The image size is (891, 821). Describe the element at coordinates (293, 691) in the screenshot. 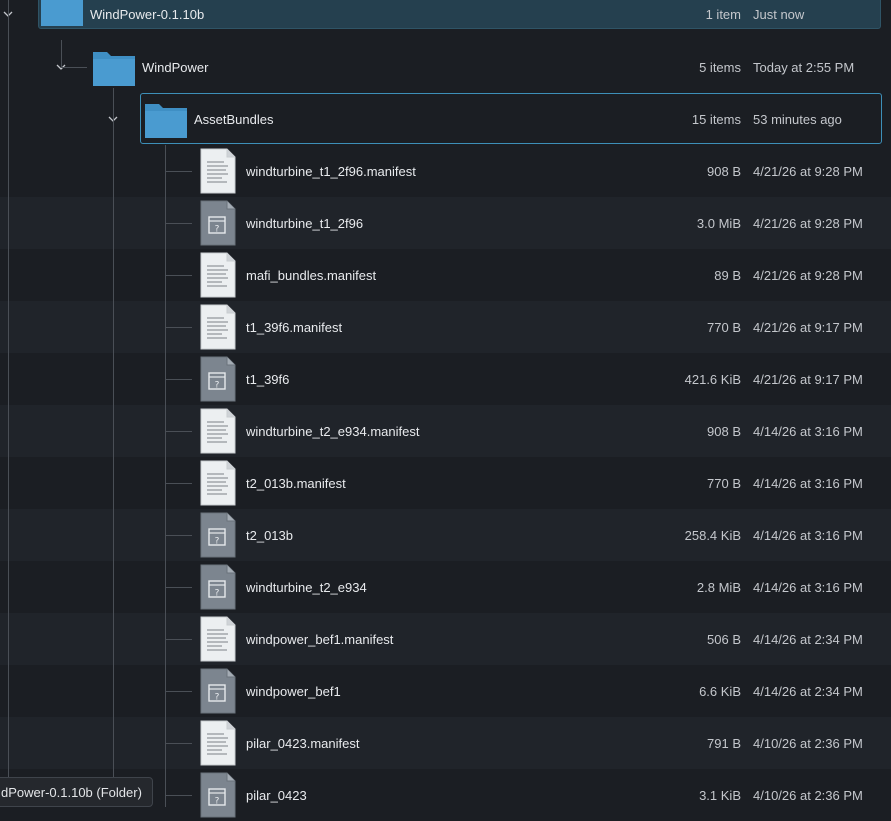

I see `file-name: windpower_bef1` at that location.